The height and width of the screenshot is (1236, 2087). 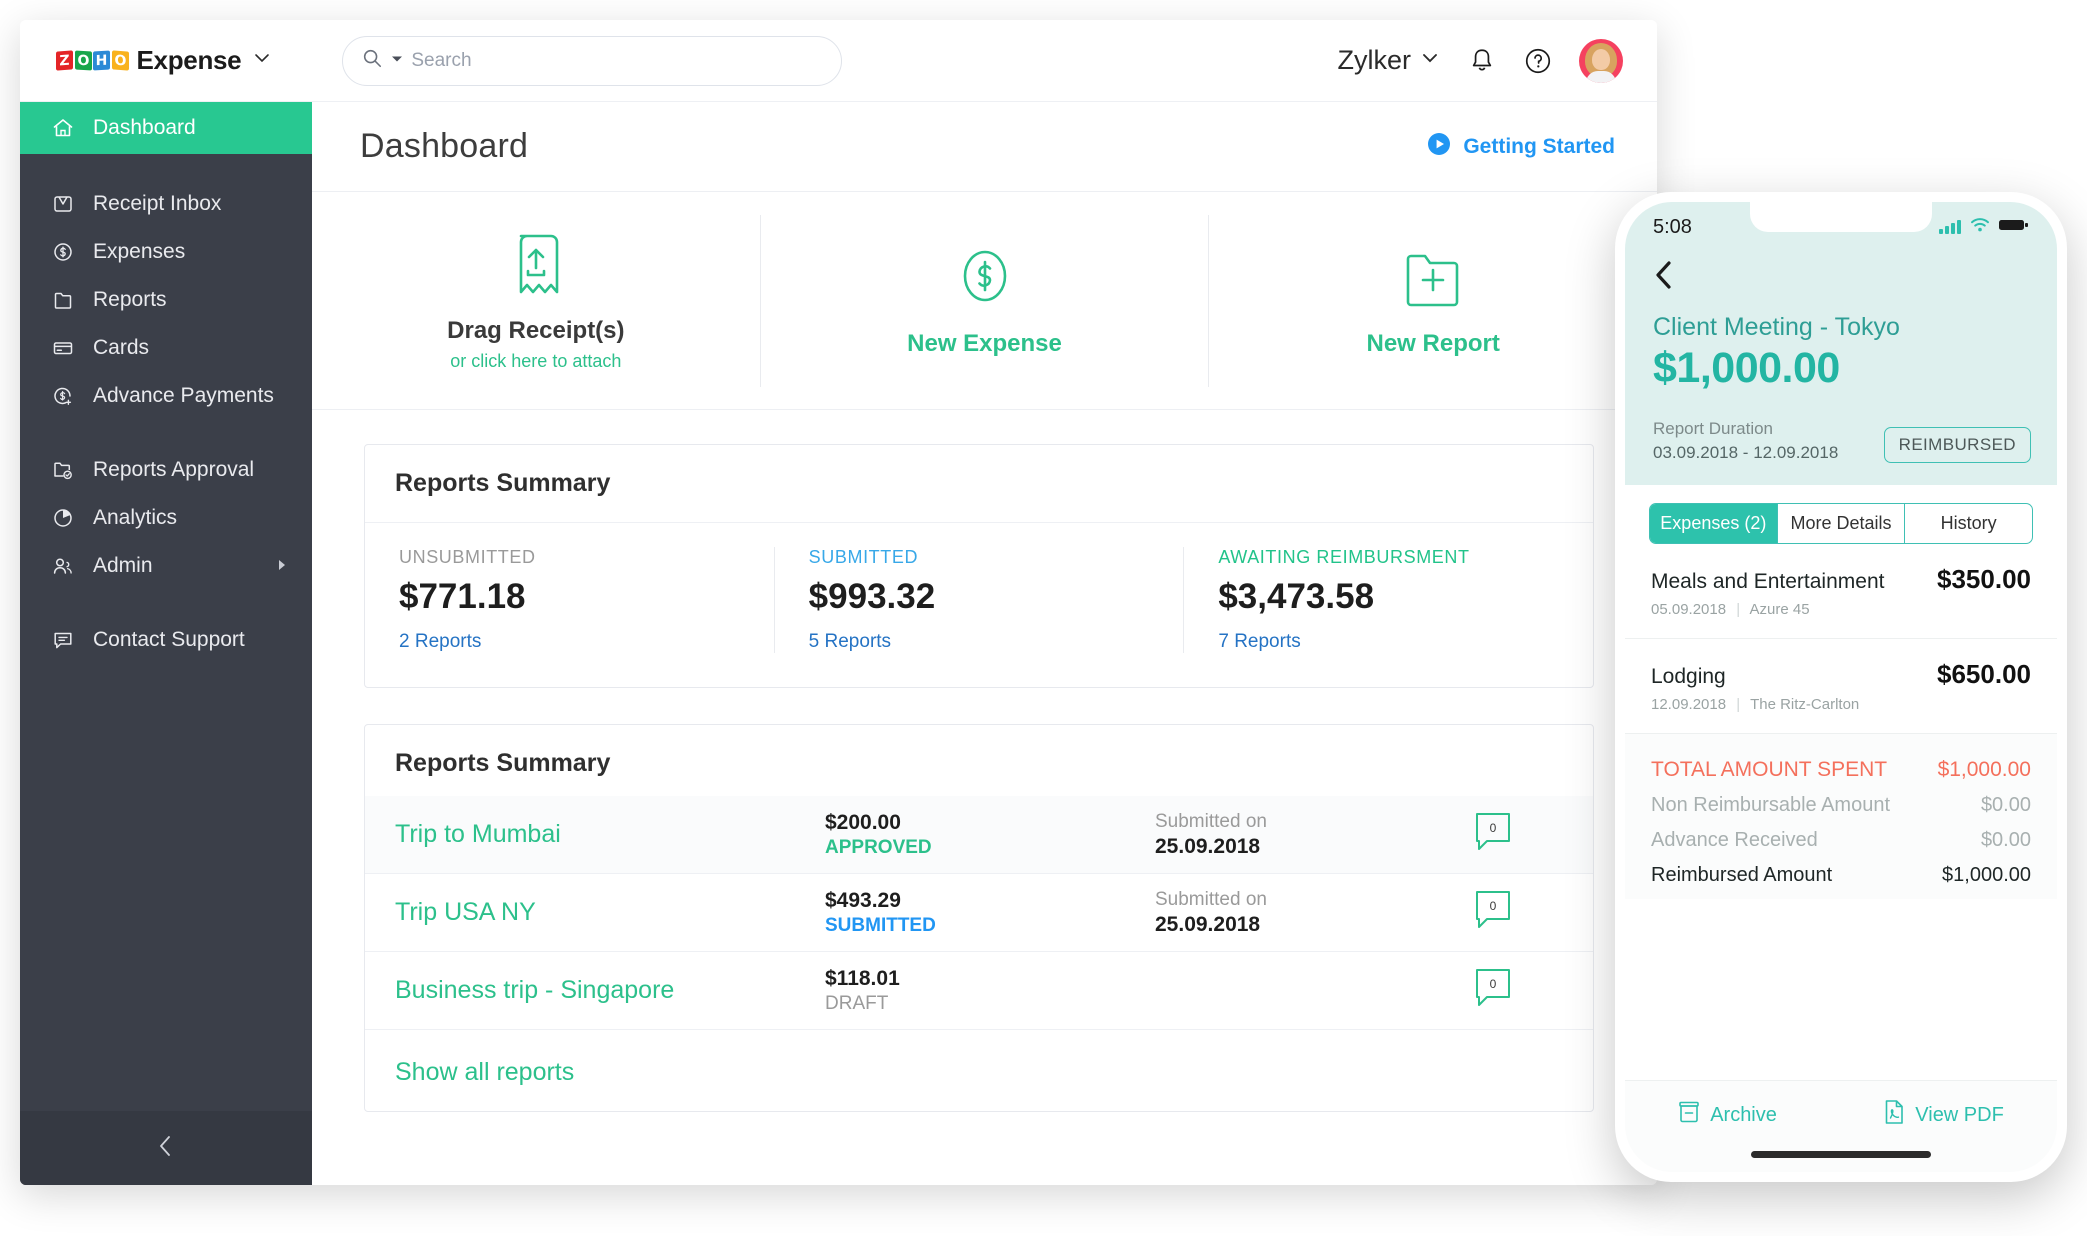 I want to click on expense-amount: $650.00, so click(x=1984, y=674).